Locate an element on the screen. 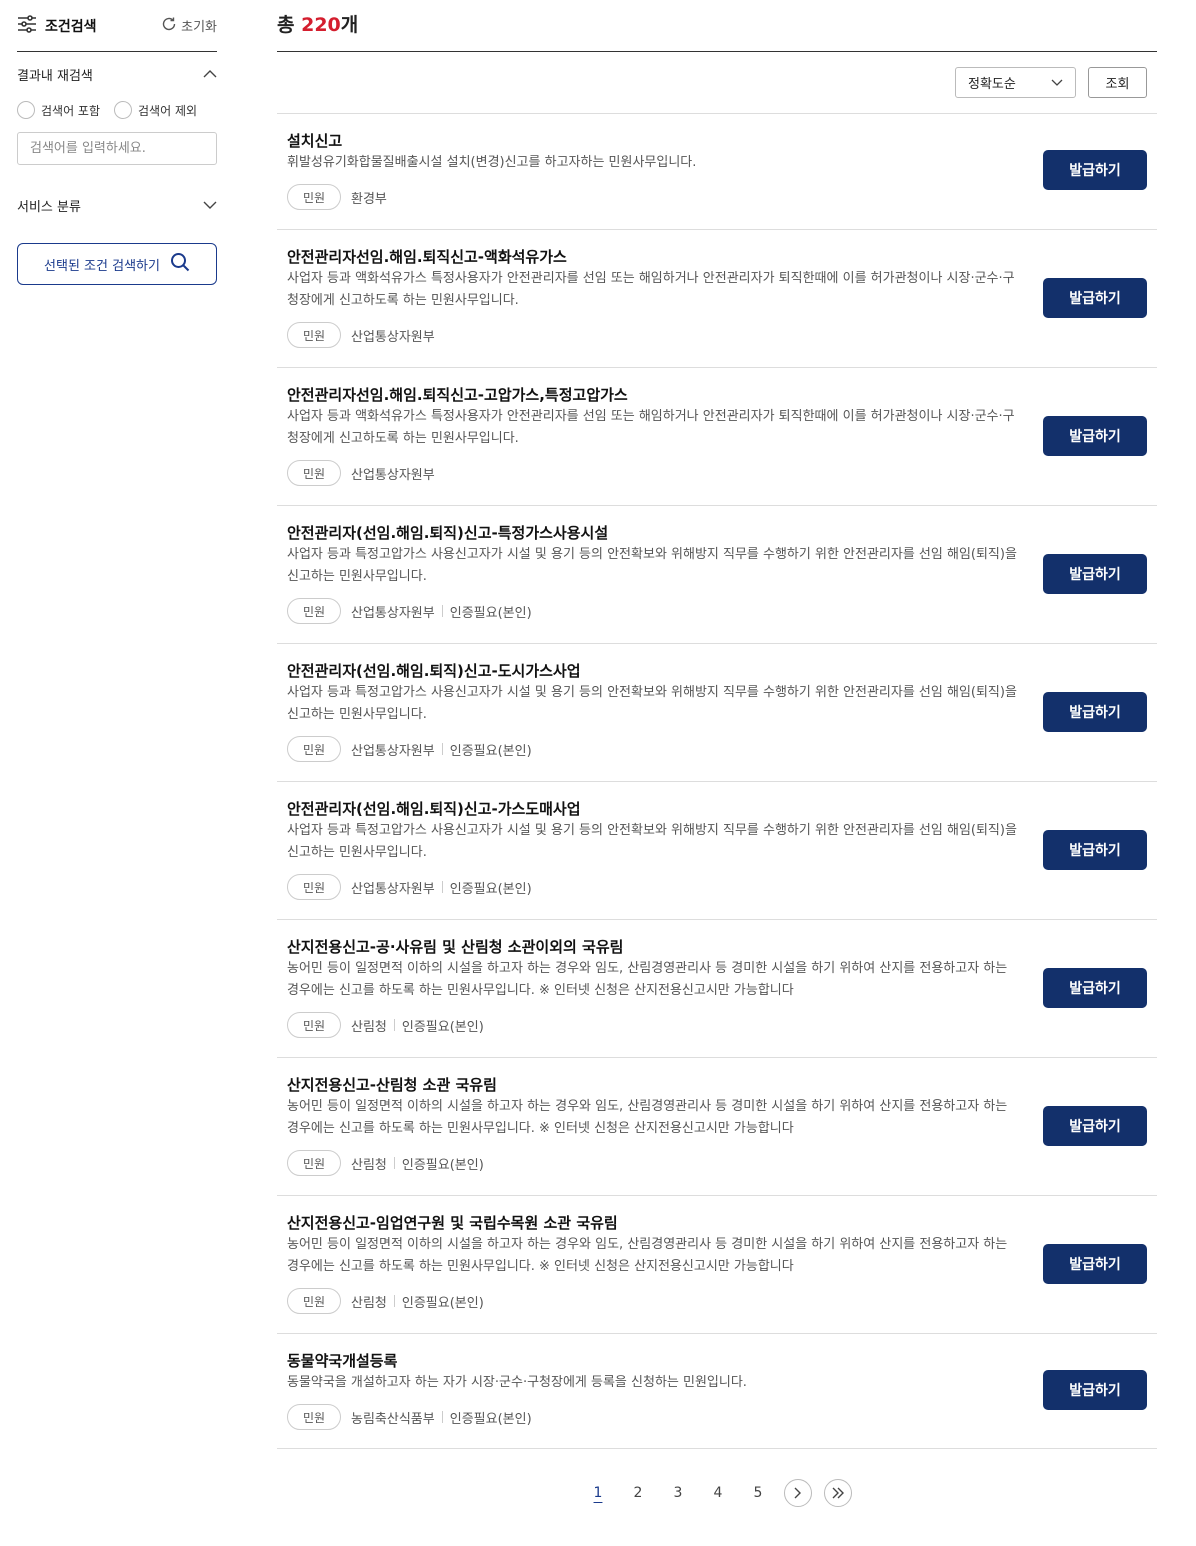  search-selected-conditions-button: 선택된 조건 검색하기 is located at coordinates (117, 264).